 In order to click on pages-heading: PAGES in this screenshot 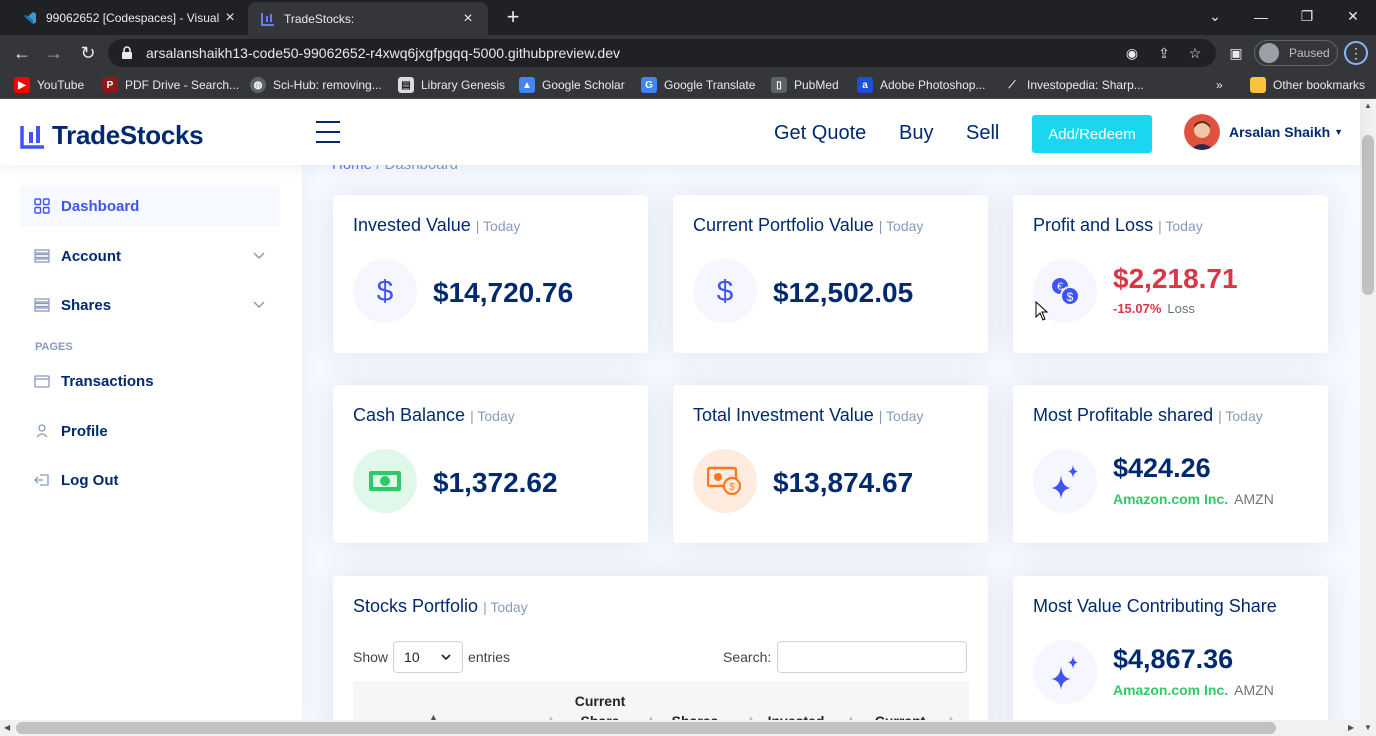, I will do `click(54, 347)`.